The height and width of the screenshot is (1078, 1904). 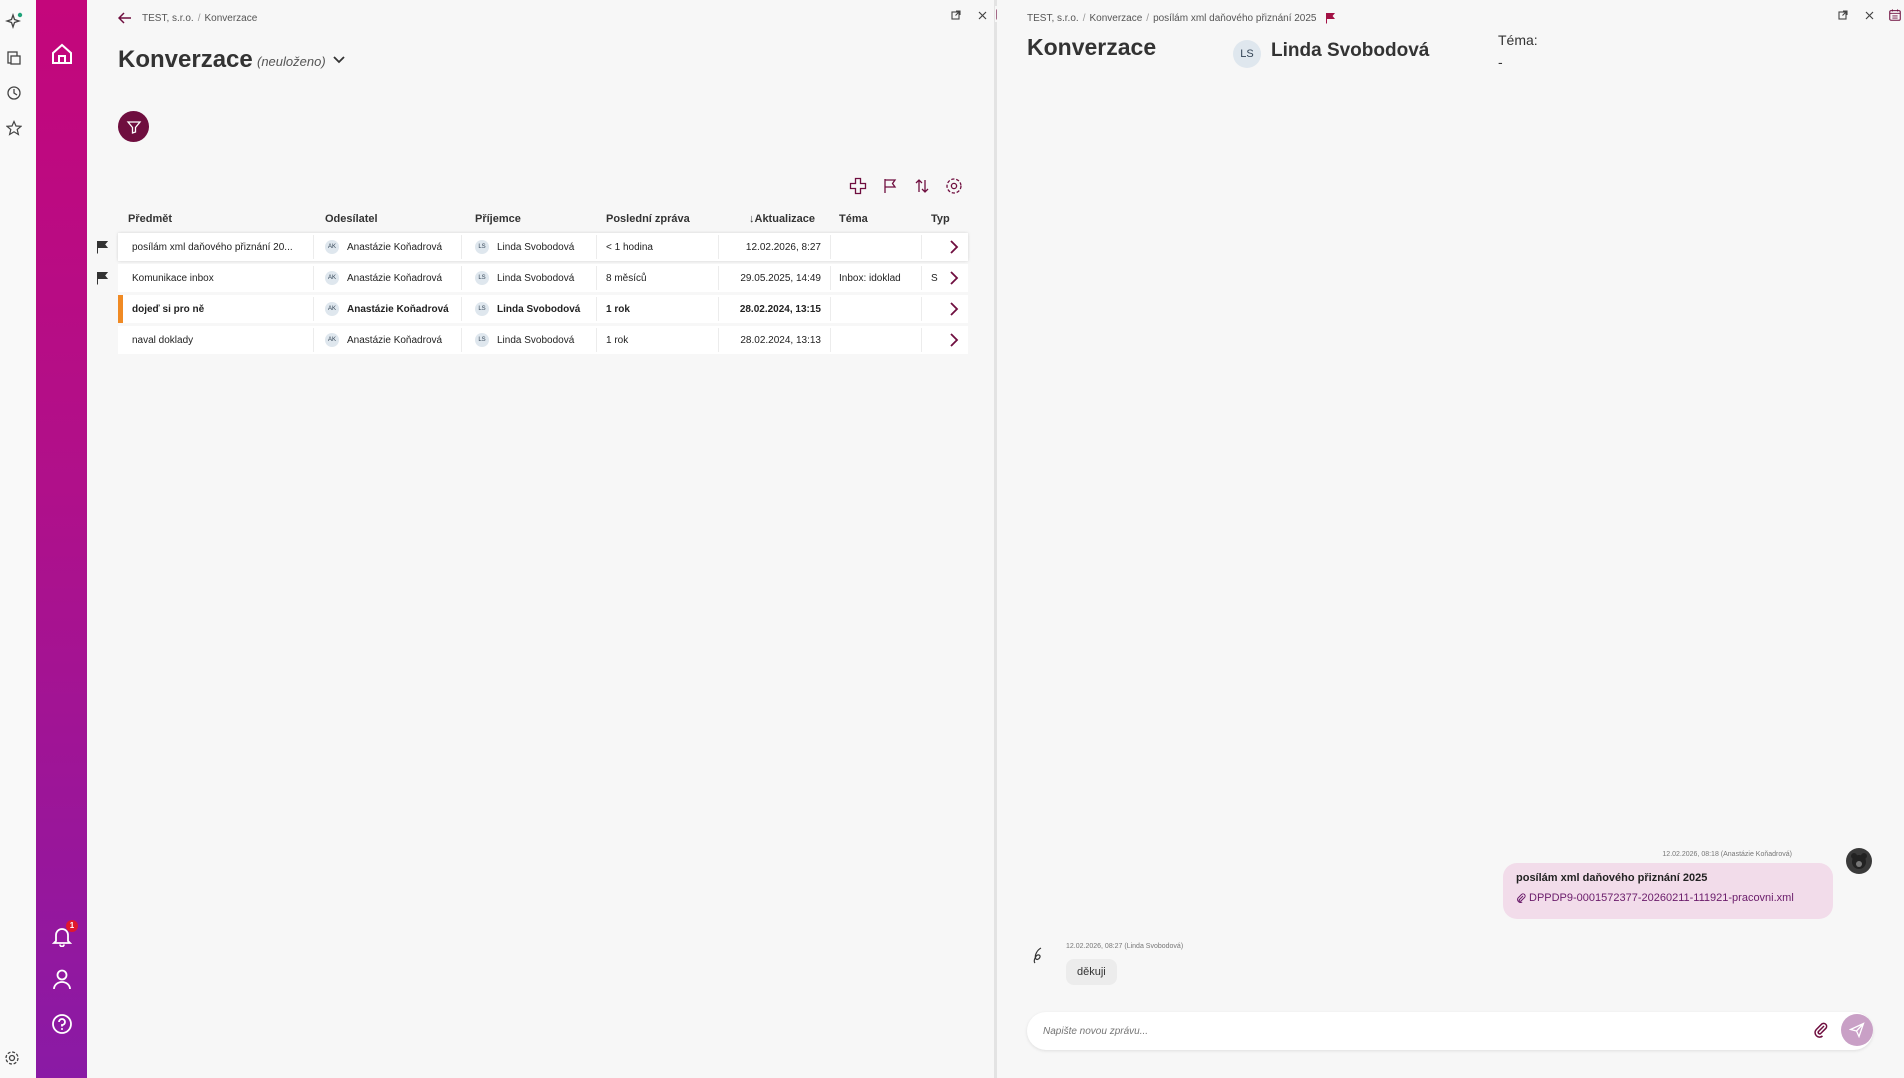 I want to click on bear-avatar-icon, so click(x=1859, y=861).